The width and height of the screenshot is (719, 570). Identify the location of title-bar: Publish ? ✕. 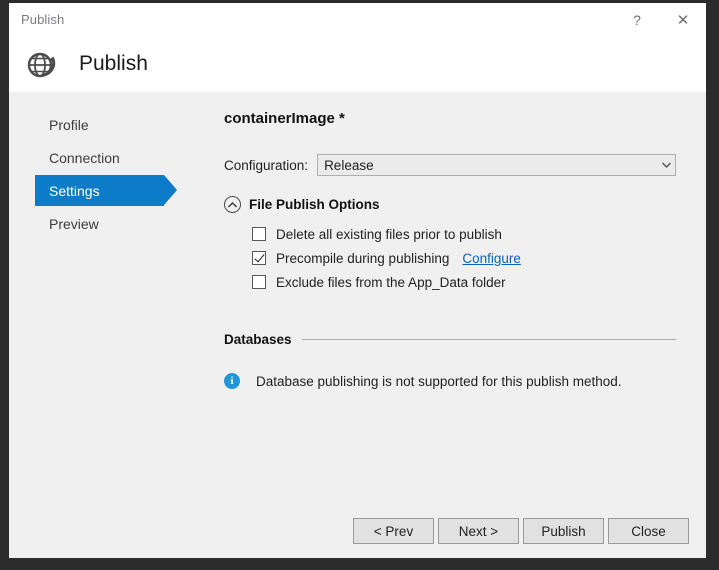
(357, 19).